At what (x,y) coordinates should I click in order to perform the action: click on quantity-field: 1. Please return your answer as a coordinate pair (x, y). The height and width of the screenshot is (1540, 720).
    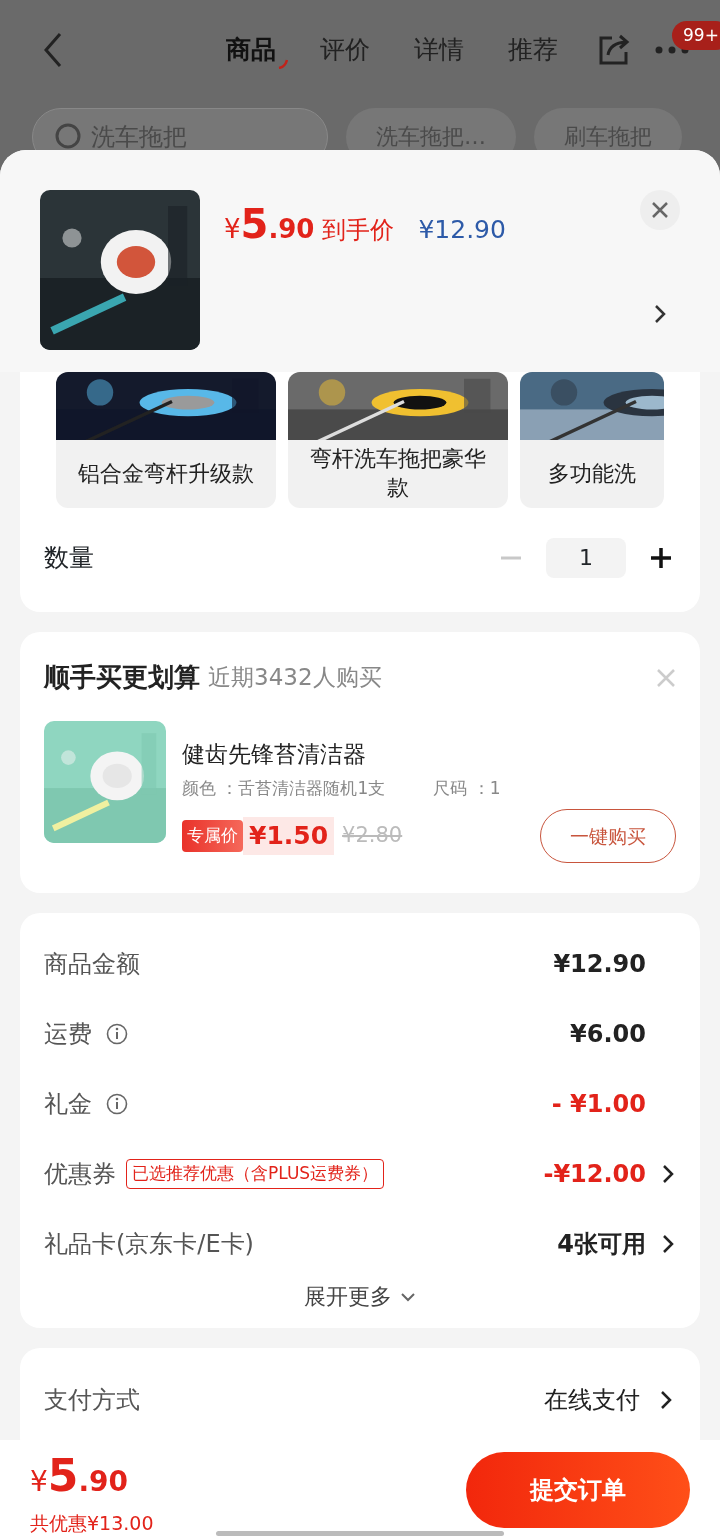
    Looking at the image, I should click on (586, 558).